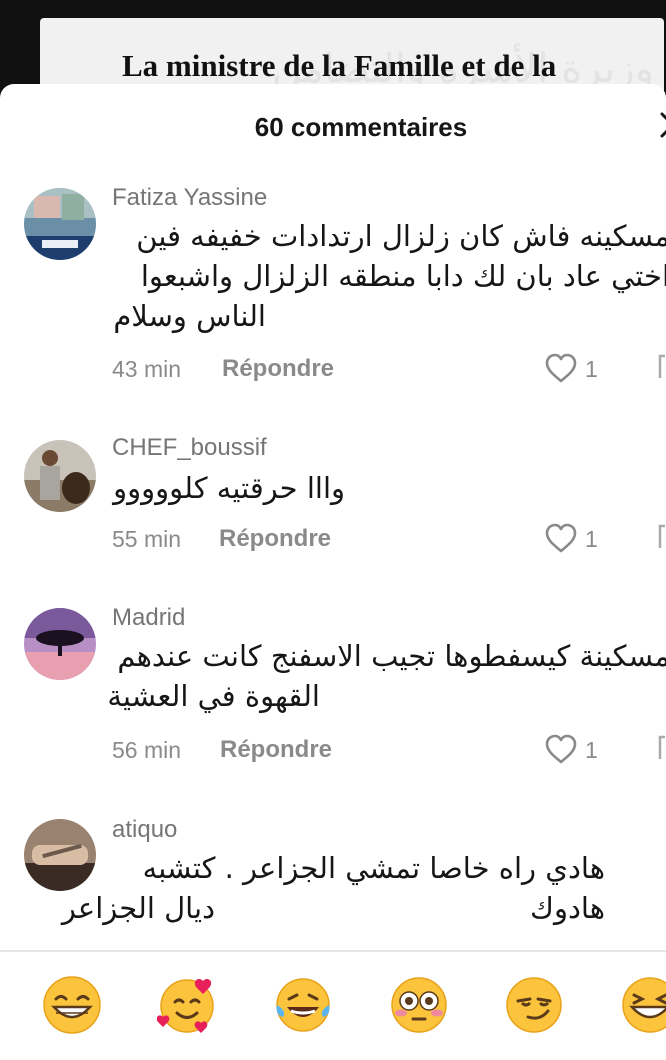  What do you see at coordinates (643, 1005) in the screenshot?
I see `grinning-squint-icon` at bounding box center [643, 1005].